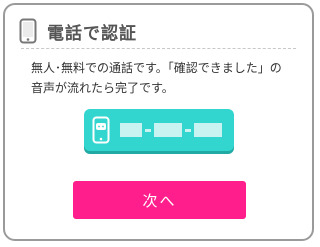 This screenshot has width=320, height=247. Describe the element at coordinates (101, 130) in the screenshot. I see `phone-chat-icon` at that location.